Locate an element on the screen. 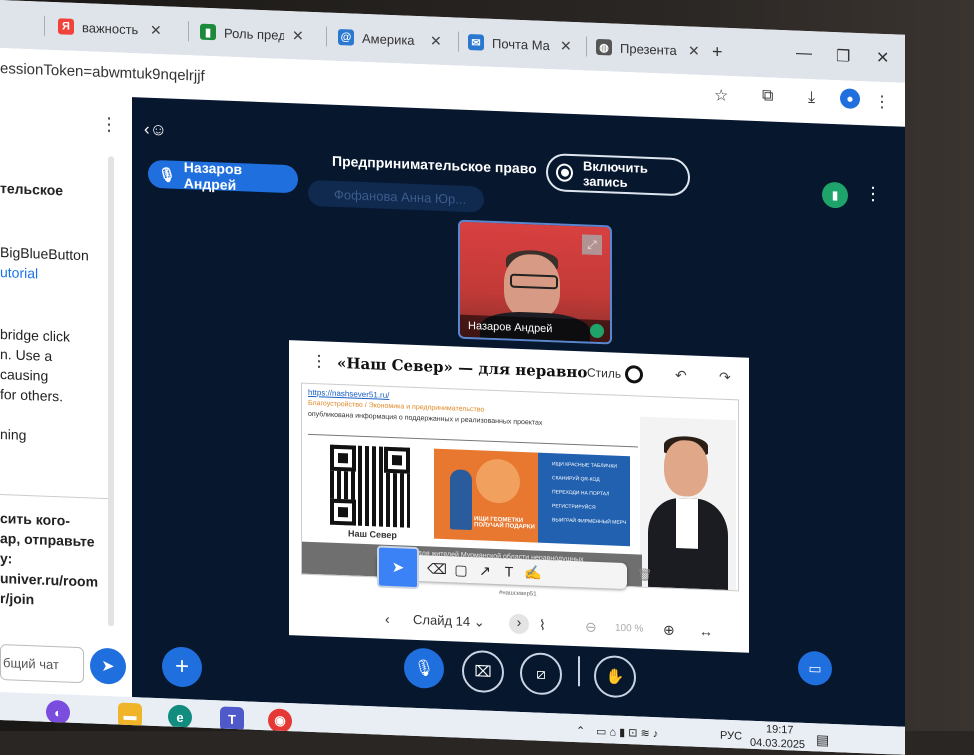  star-icon: ☆ is located at coordinates (721, 95).